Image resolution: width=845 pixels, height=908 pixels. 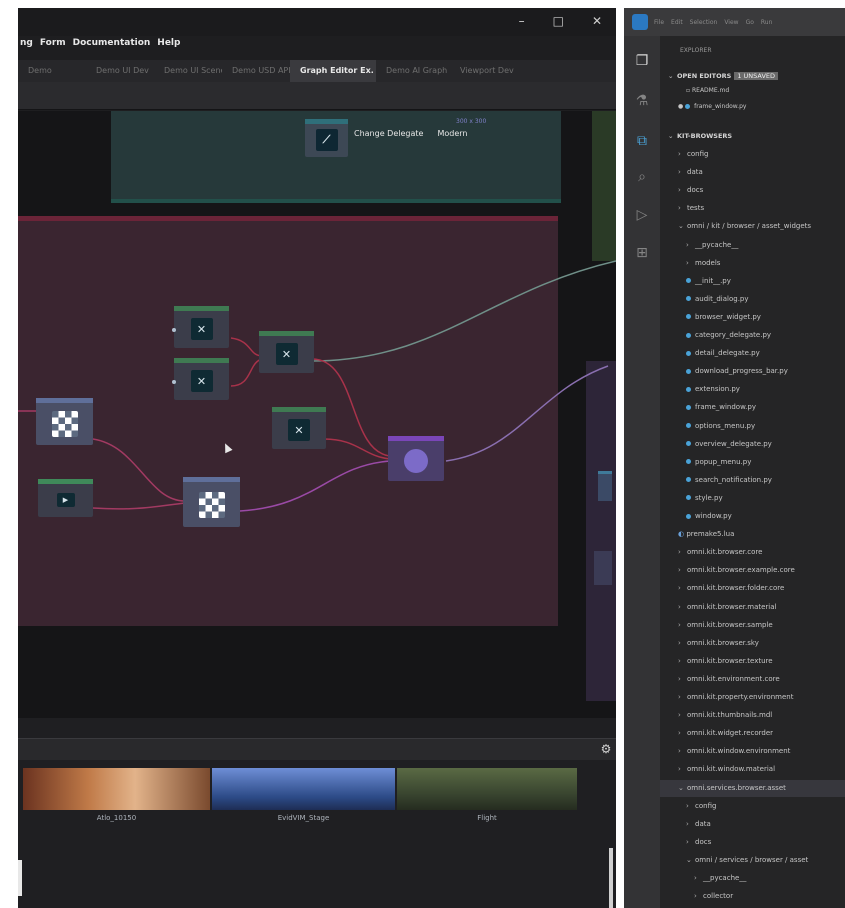 What do you see at coordinates (416, 458) in the screenshot?
I see `material-output-node` at bounding box center [416, 458].